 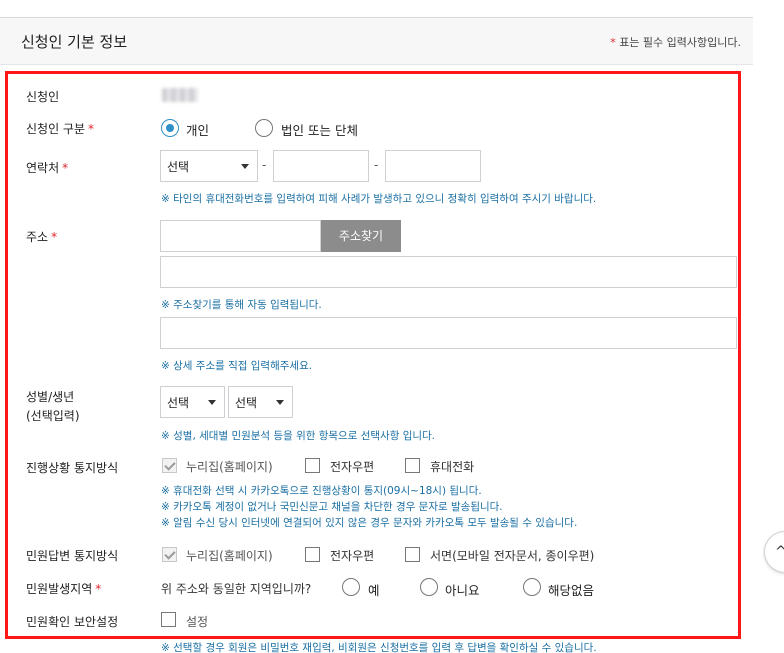 What do you see at coordinates (260, 402) in the screenshot?
I see `birth-year-select: 선택` at bounding box center [260, 402].